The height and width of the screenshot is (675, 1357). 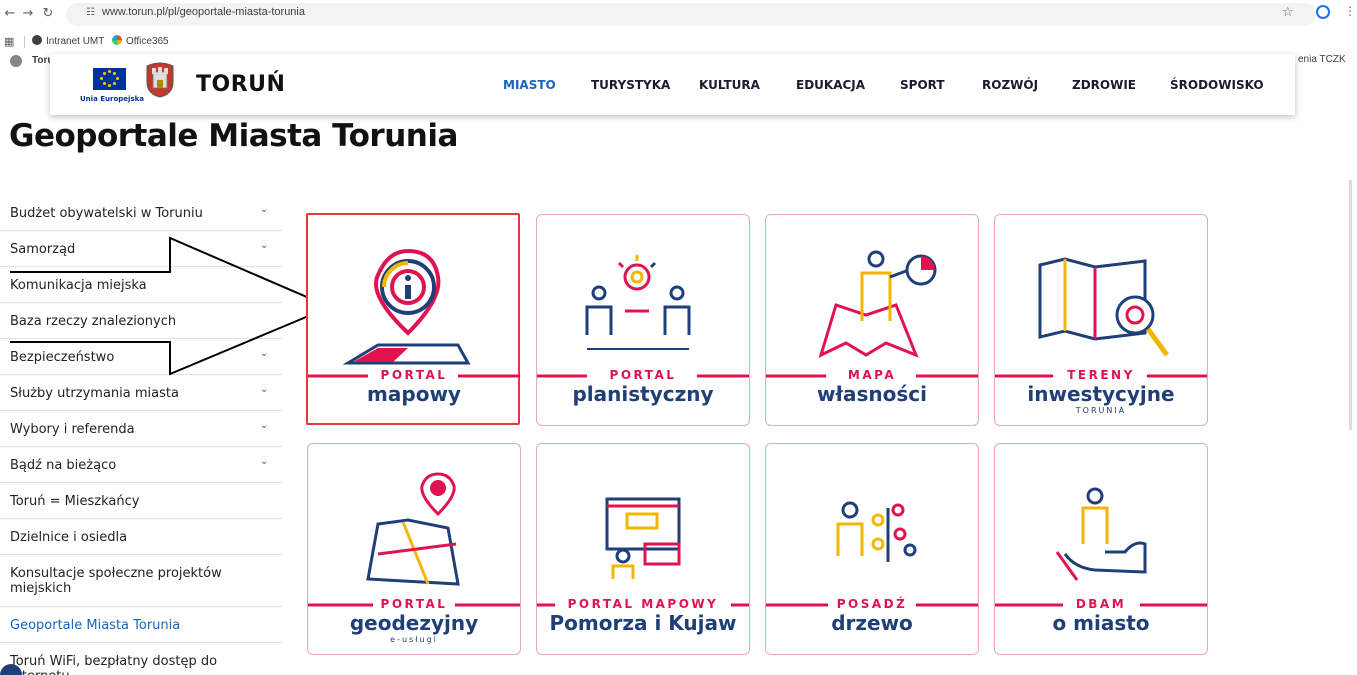 I want to click on tile-main-label: mapowy, so click(x=414, y=394).